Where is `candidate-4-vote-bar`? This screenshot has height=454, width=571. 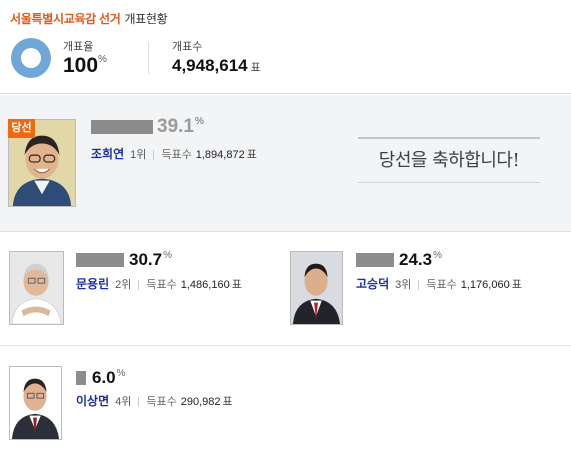
candidate-4-vote-bar is located at coordinates (81, 378).